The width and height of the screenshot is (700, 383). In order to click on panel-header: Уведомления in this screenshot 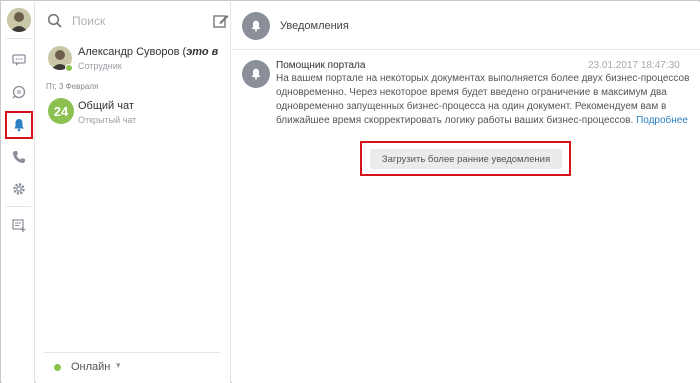, I will do `click(466, 26)`.